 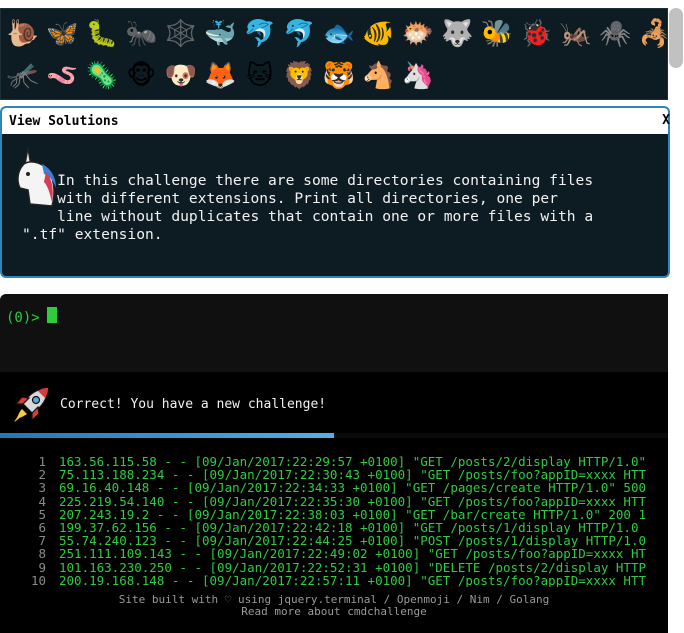 What do you see at coordinates (38, 580) in the screenshot?
I see `line-number: 10` at bounding box center [38, 580].